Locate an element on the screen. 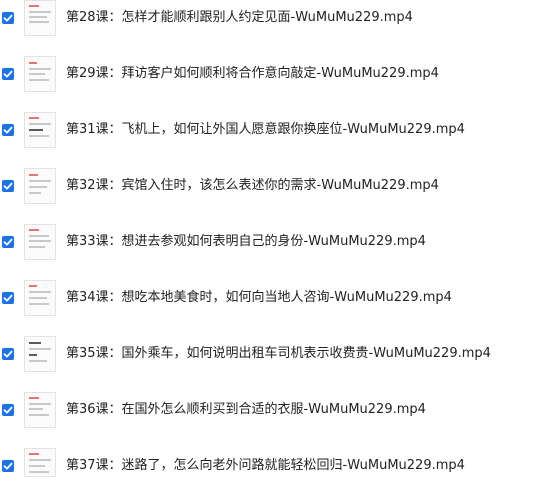 Image resolution: width=534 pixels, height=488 pixels. file-name: 第31课：飞机上，如何让外国人愿意跟你换座位-WuMuMu229.mp4 is located at coordinates (265, 130).